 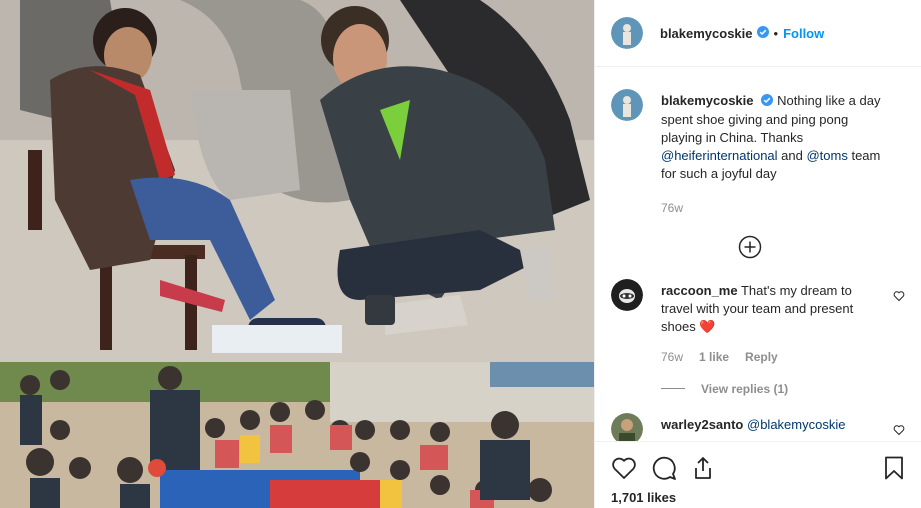 I want to click on mention-link: @heiferinternational, so click(x=719, y=155).